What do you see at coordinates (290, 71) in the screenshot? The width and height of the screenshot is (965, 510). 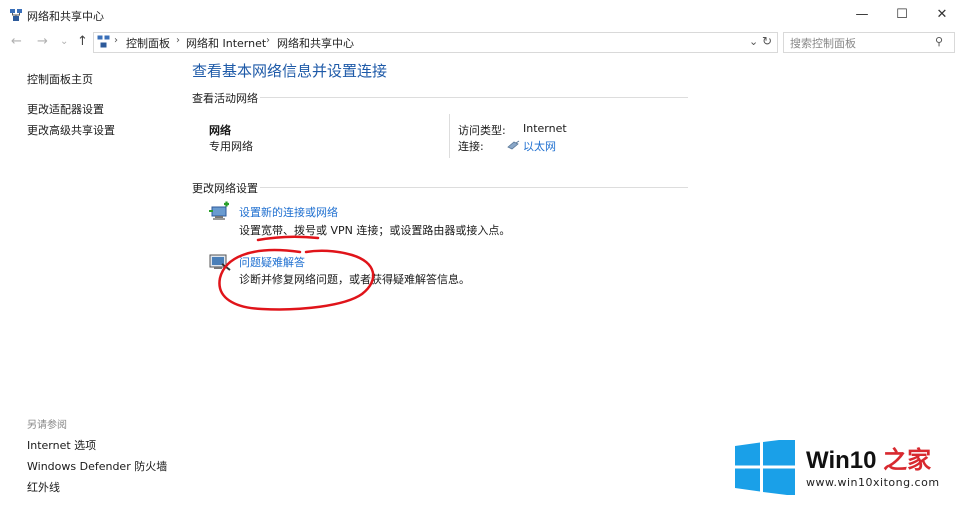 I see `page-title: 查看基本网络信息并设置连接` at bounding box center [290, 71].